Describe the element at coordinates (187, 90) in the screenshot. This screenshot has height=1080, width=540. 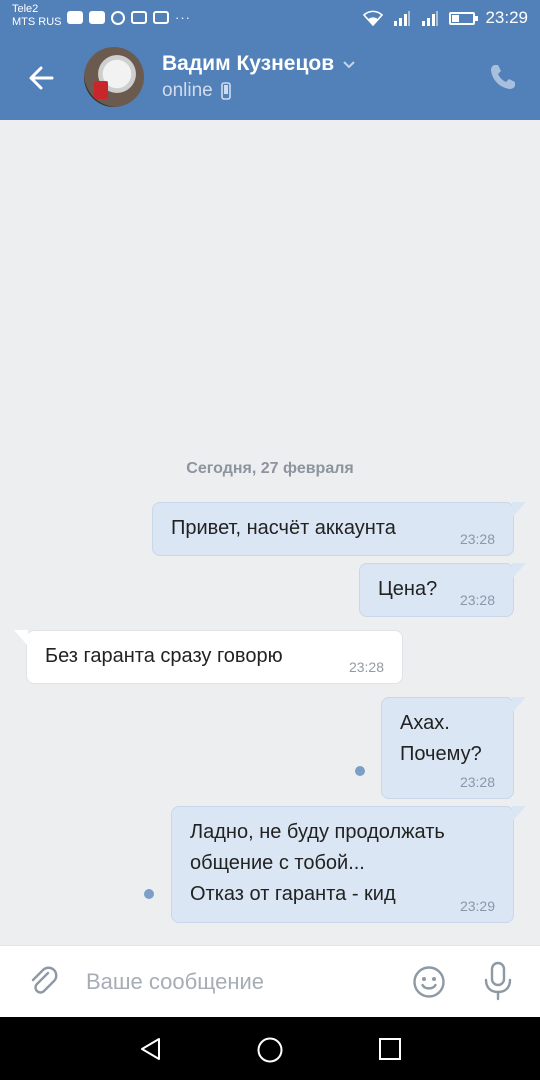
I see `online-status: online` at that location.